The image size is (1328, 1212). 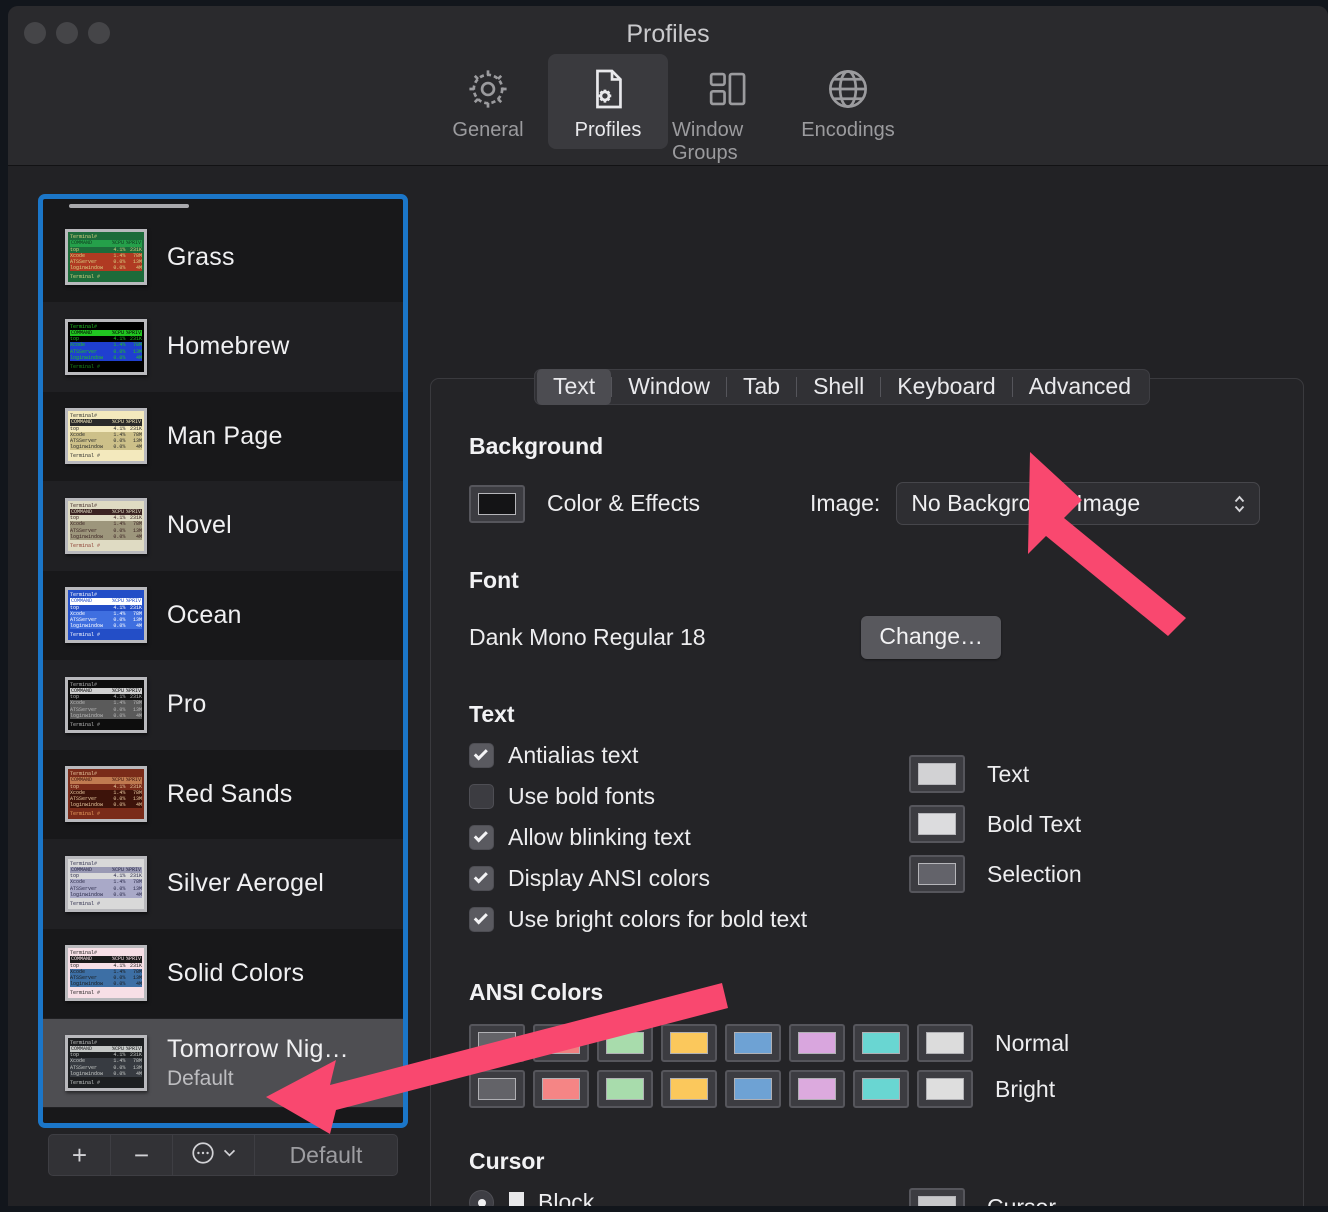 I want to click on background-color-well, so click(x=497, y=503).